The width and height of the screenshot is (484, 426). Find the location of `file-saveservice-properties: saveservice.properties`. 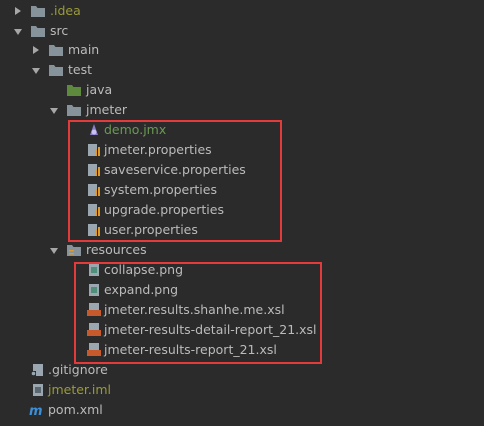

file-saveservice-properties: saveservice.properties is located at coordinates (242, 170).